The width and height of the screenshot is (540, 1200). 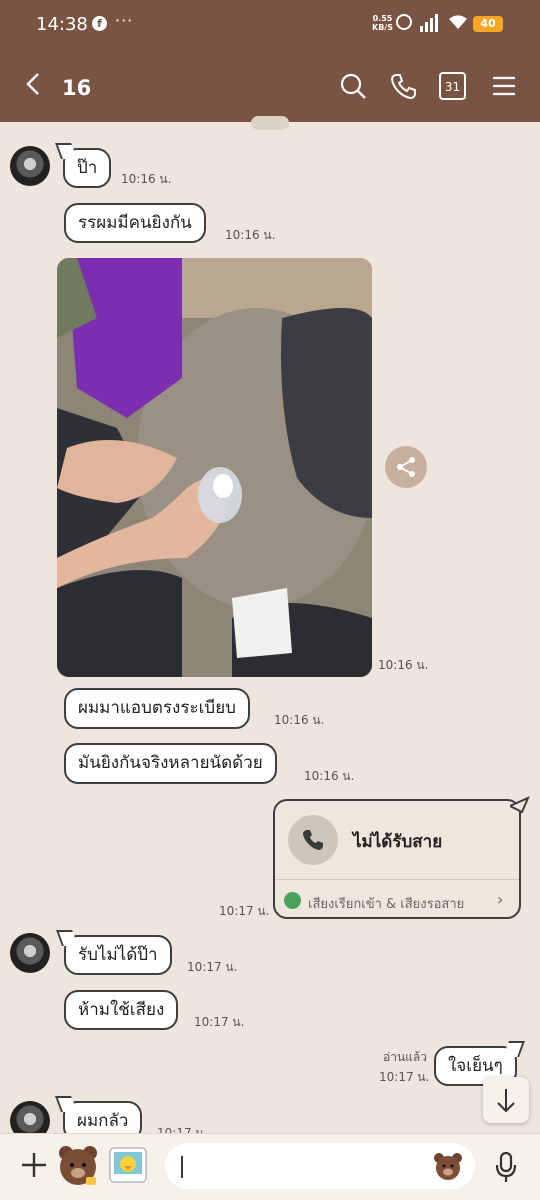 What do you see at coordinates (405, 1057) in the screenshot?
I see `read-receipt: อ่านแล้ว` at bounding box center [405, 1057].